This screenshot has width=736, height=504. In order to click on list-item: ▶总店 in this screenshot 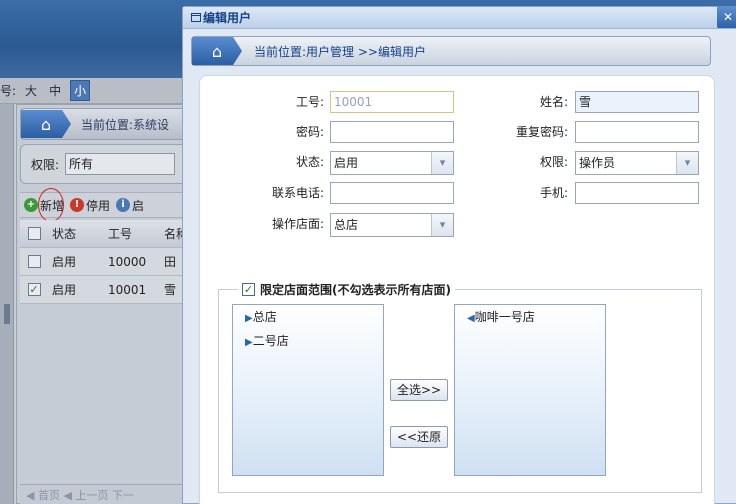, I will do `click(308, 317)`.